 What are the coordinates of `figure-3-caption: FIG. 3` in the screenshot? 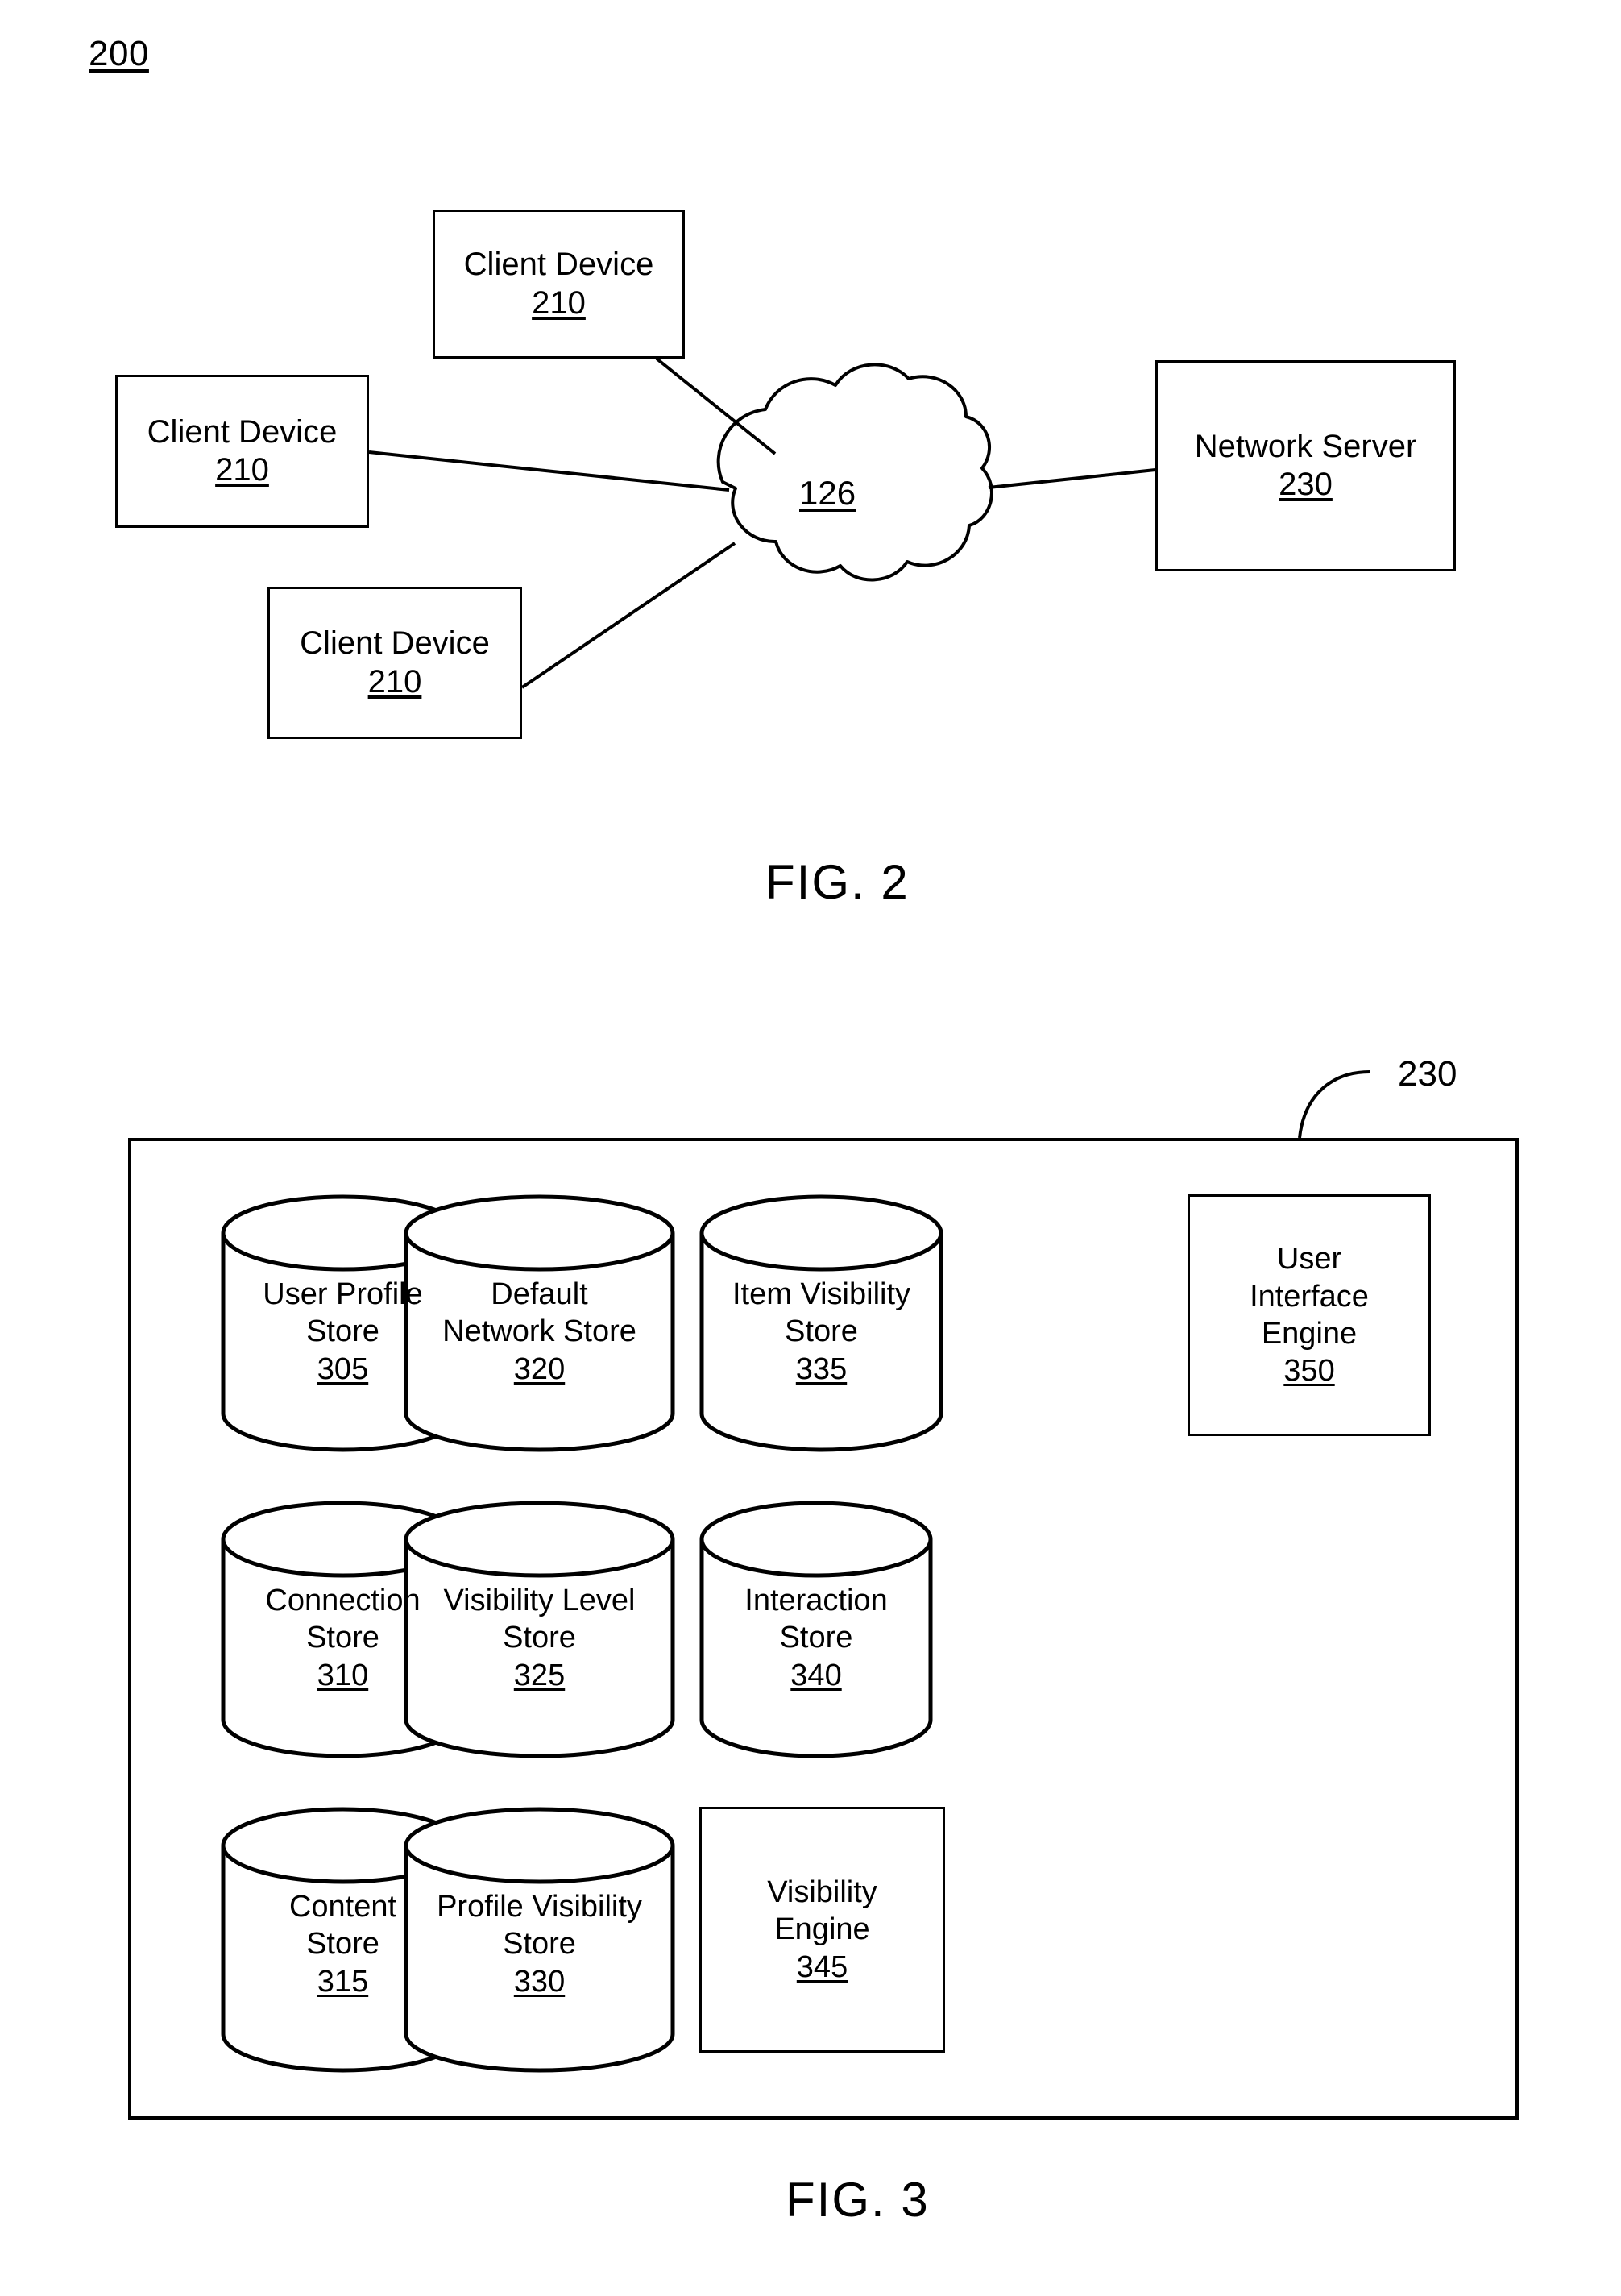 It's located at (858, 2200).